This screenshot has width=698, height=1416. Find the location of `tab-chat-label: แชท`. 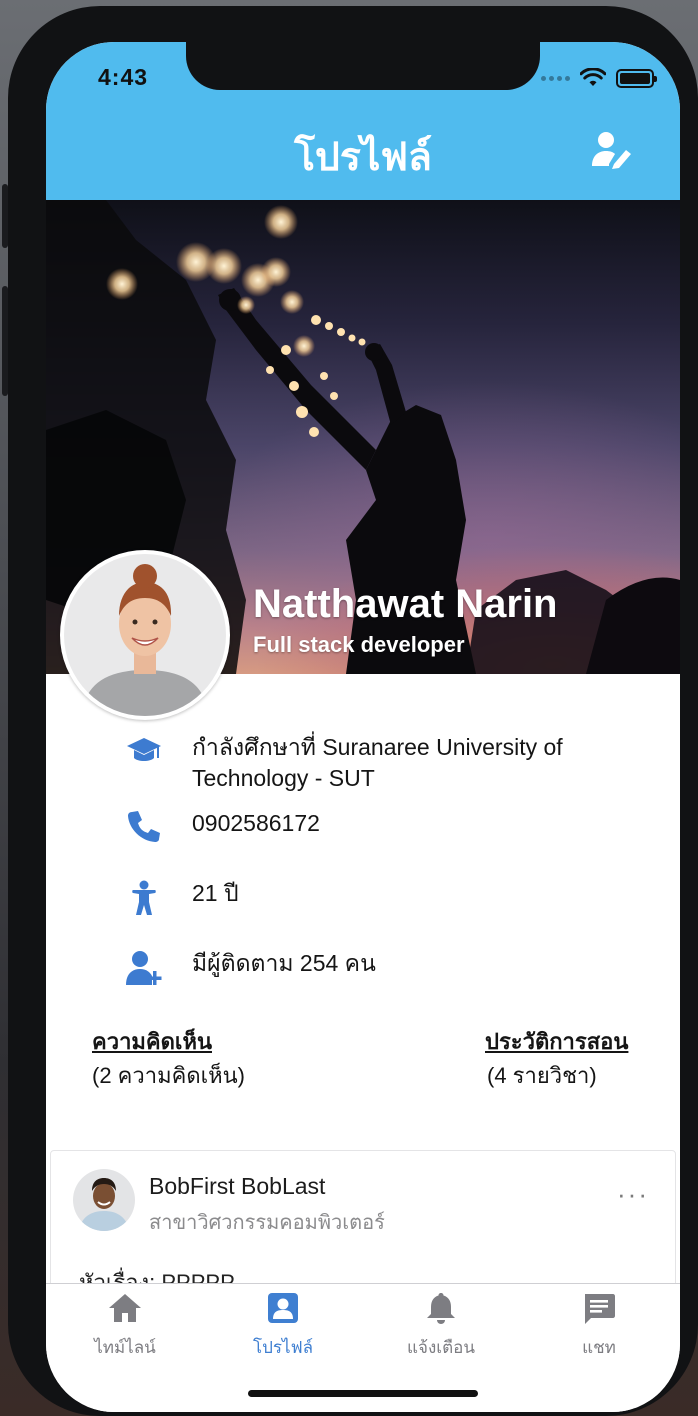

tab-chat-label: แชท is located at coordinates (599, 1347).